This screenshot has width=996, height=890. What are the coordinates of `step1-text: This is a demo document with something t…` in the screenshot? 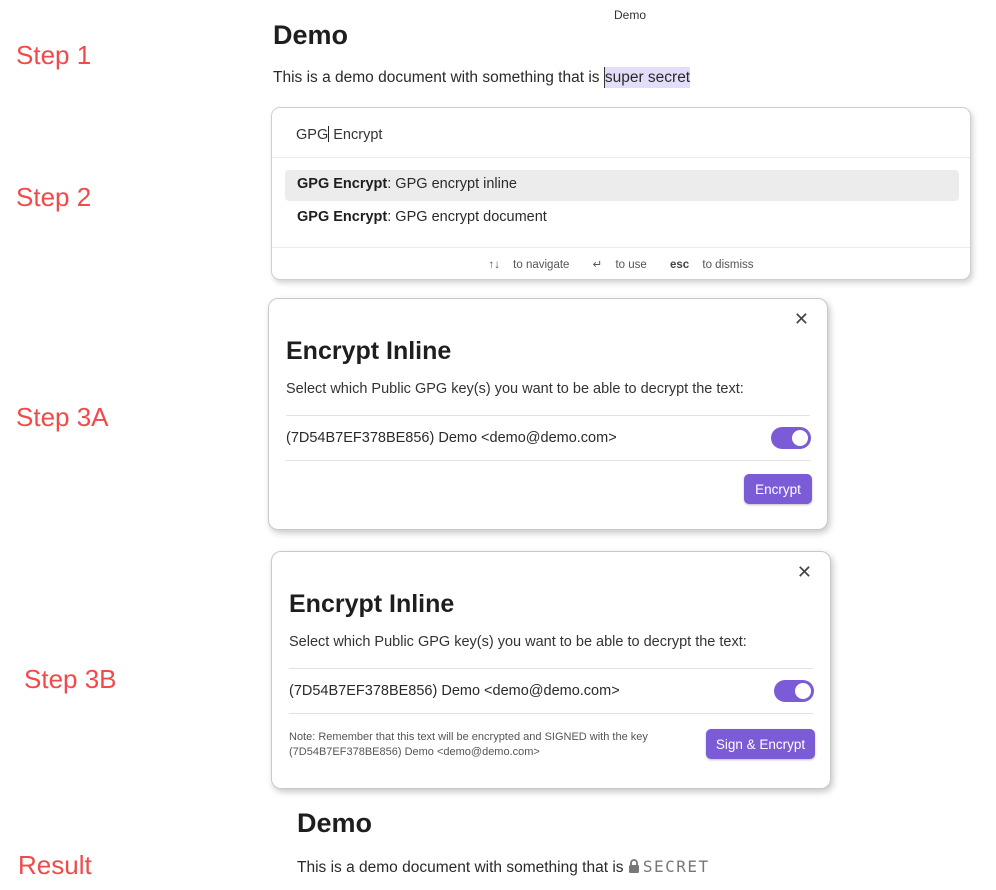 It's located at (438, 77).